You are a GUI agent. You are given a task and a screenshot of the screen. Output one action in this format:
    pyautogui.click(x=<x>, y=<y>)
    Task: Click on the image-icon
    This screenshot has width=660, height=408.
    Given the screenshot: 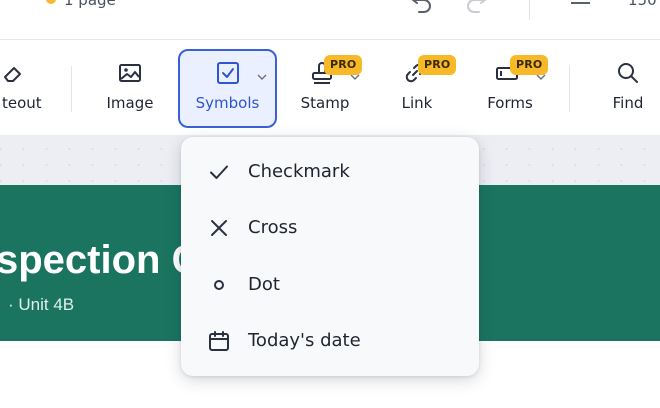 What is the action you would take?
    pyautogui.click(x=130, y=73)
    